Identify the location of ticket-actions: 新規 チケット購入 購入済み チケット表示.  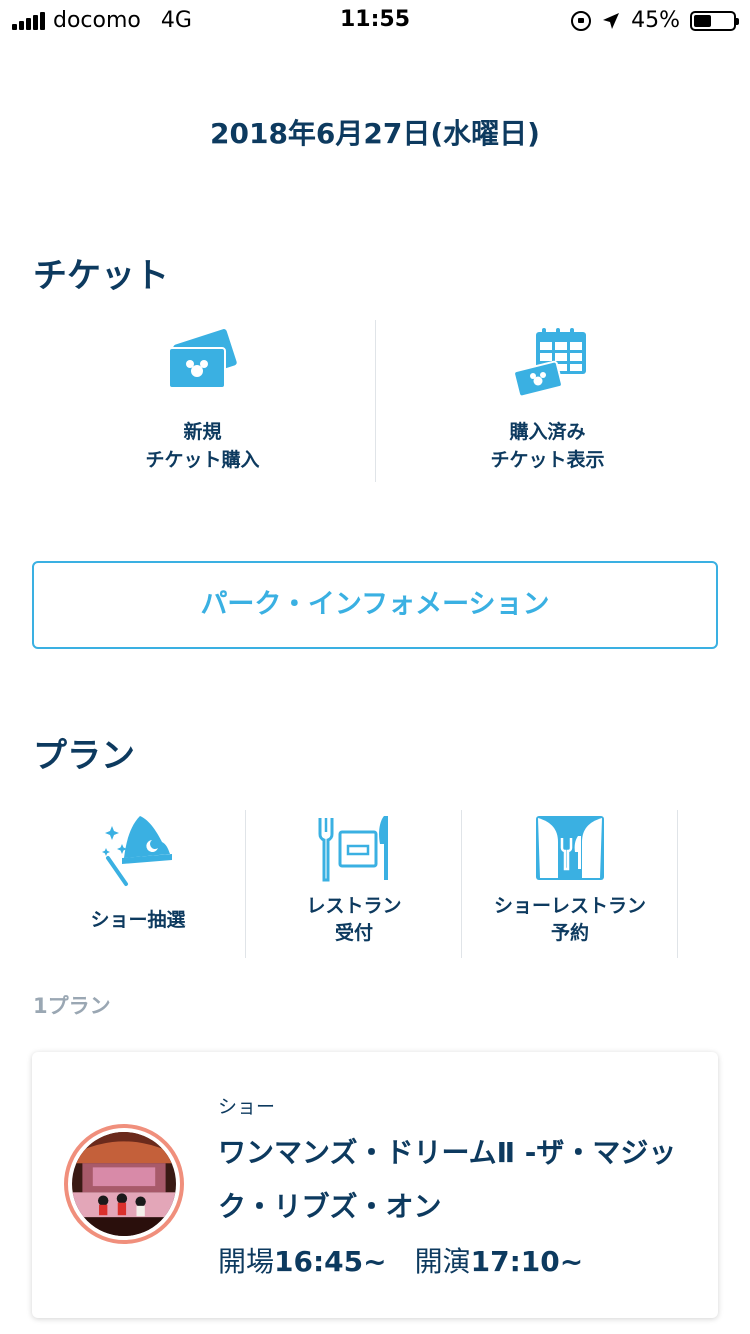
(375, 401).